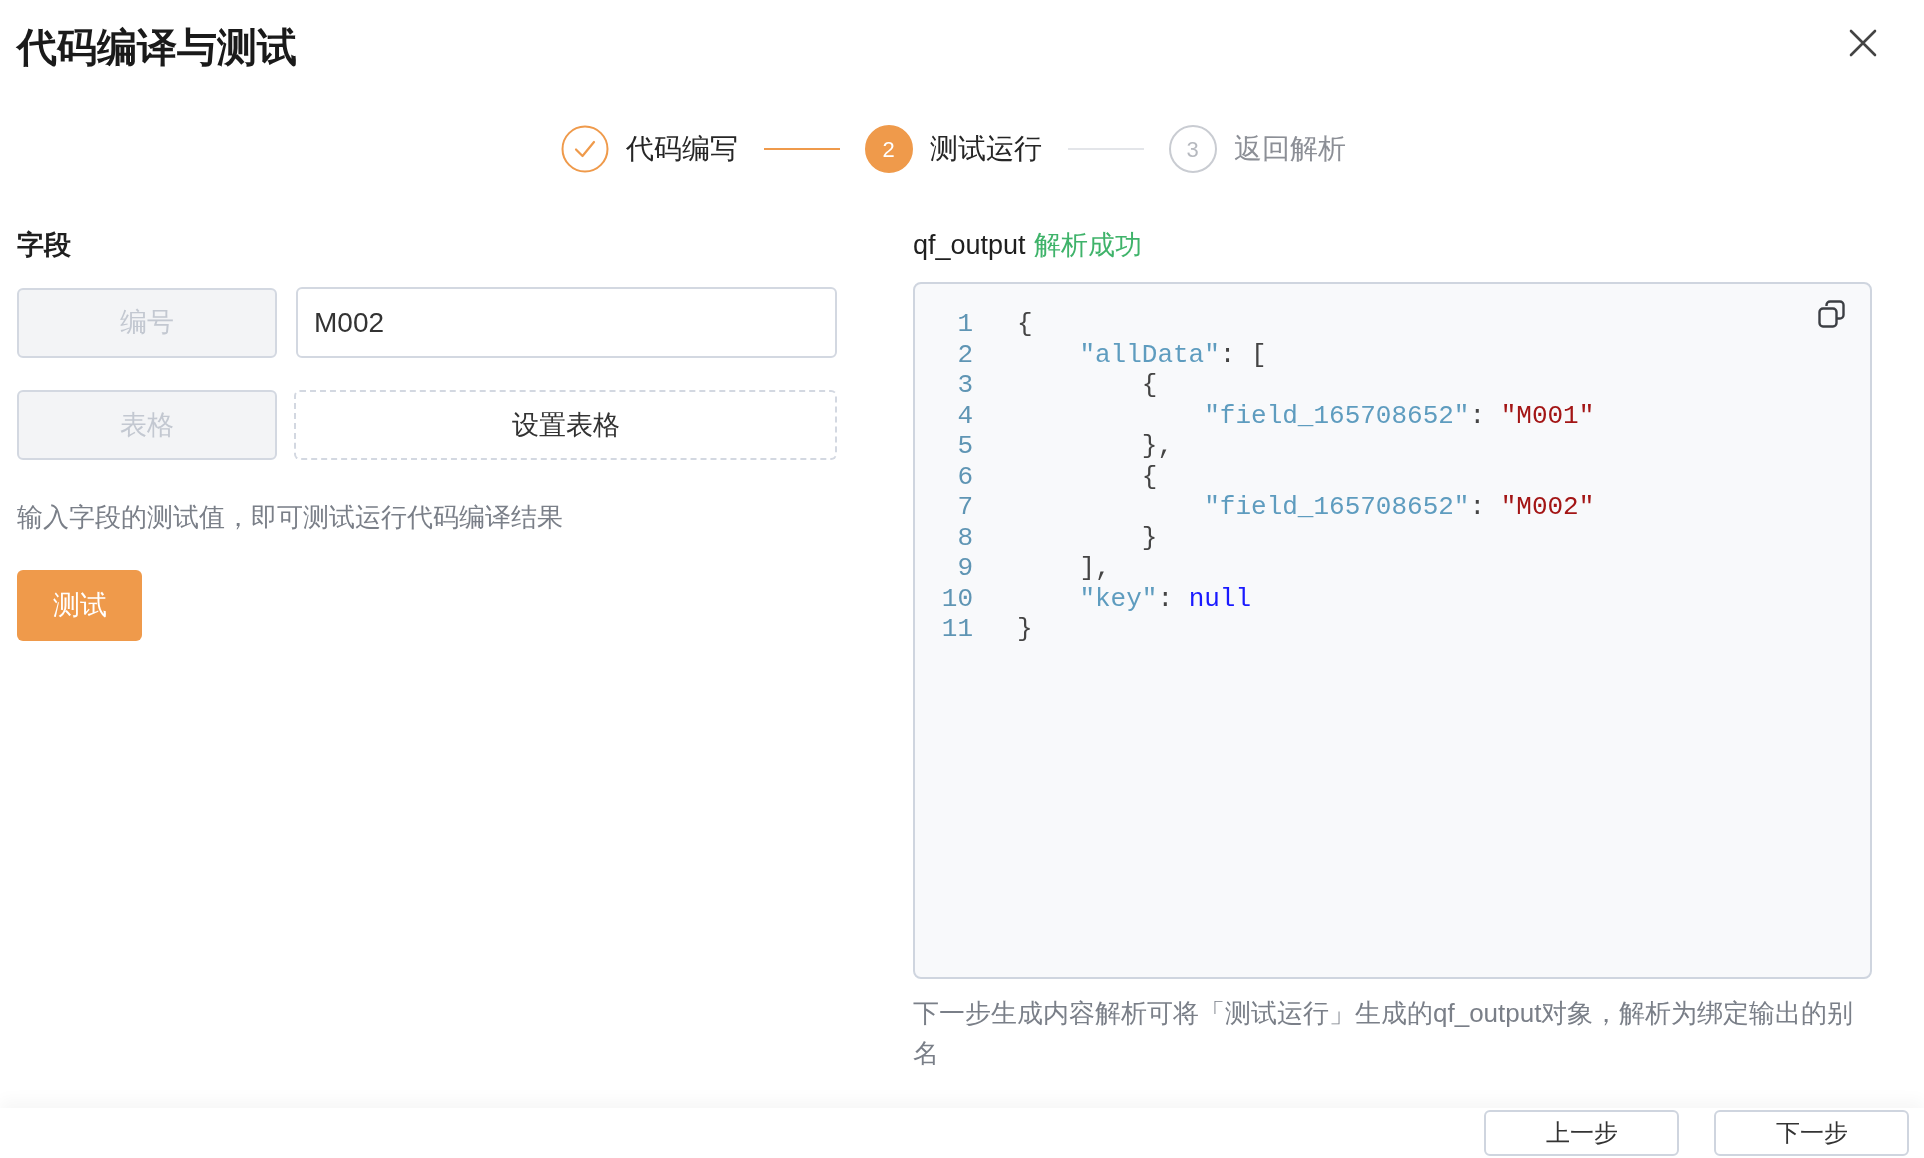 Image resolution: width=1924 pixels, height=1158 pixels. I want to click on code-line: },, so click(1157, 446).